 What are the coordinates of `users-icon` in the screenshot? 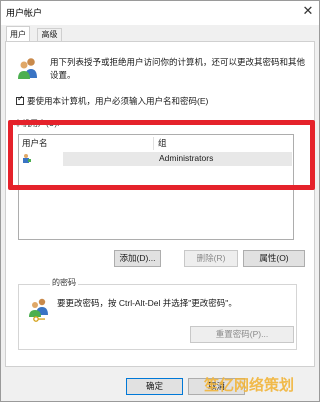 It's located at (27, 68).